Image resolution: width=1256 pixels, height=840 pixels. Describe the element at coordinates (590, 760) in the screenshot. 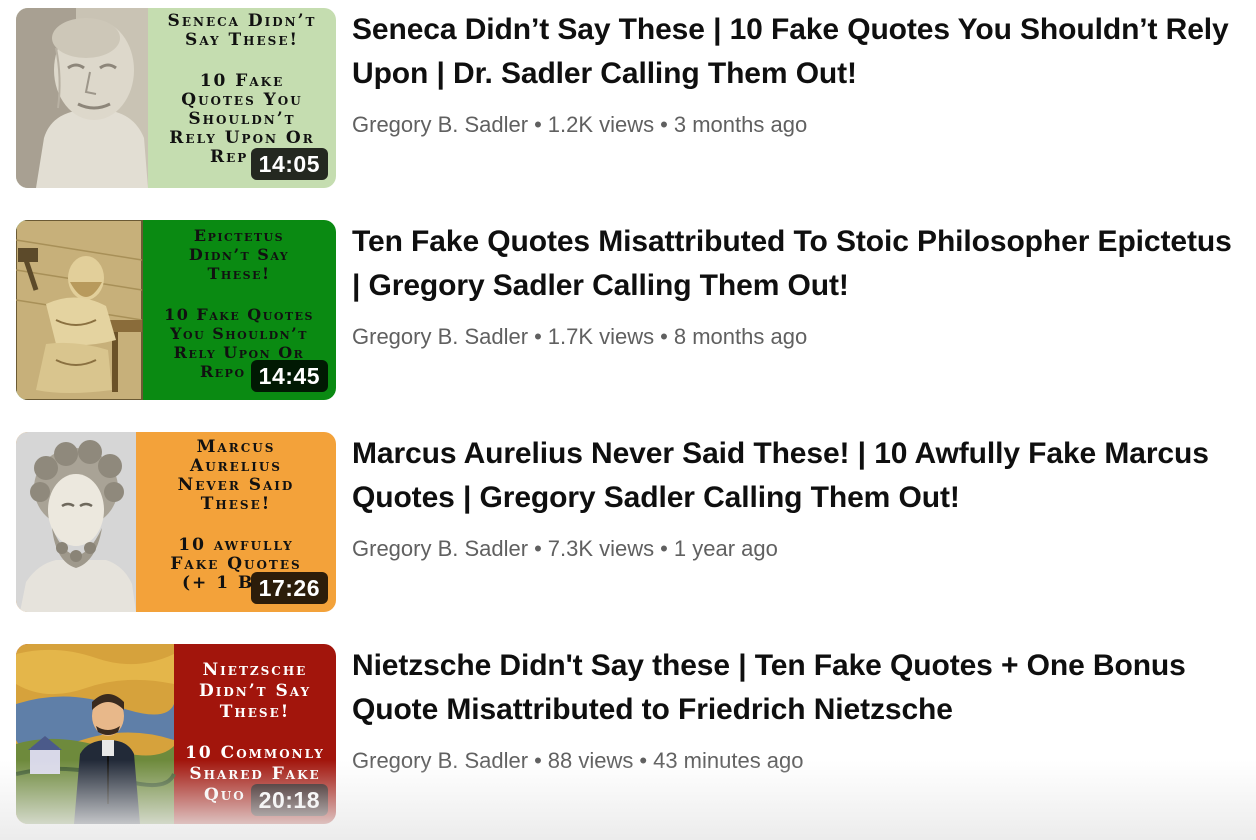

I see `view-count: 88 views` at that location.